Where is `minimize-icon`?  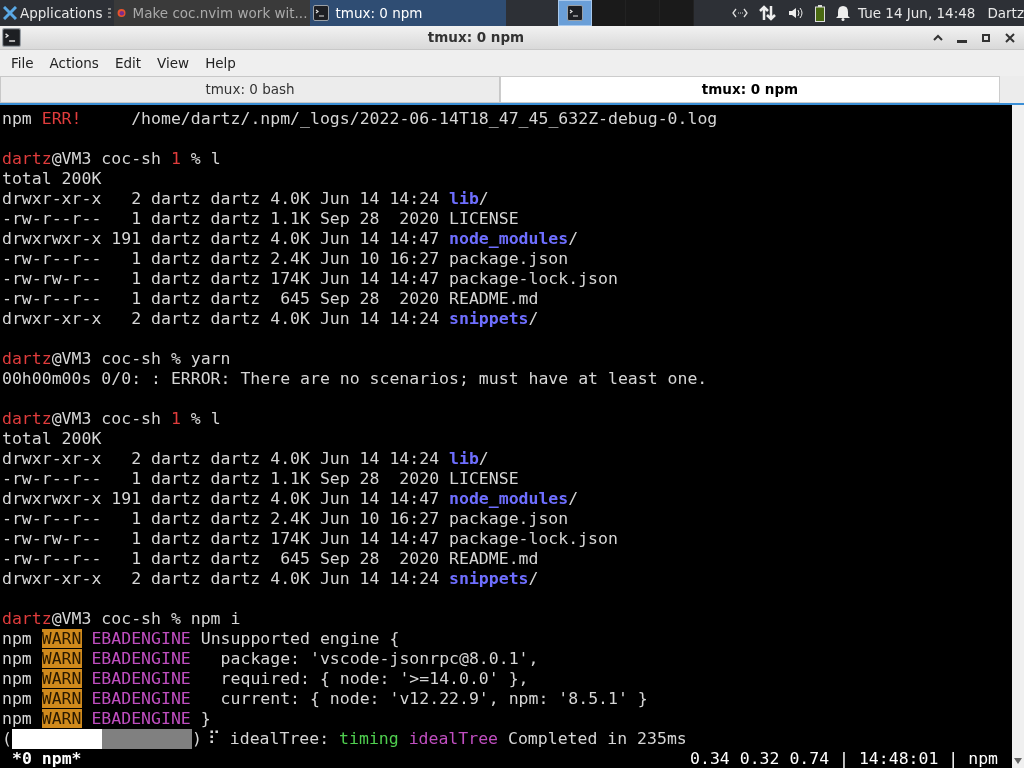 minimize-icon is located at coordinates (962, 41).